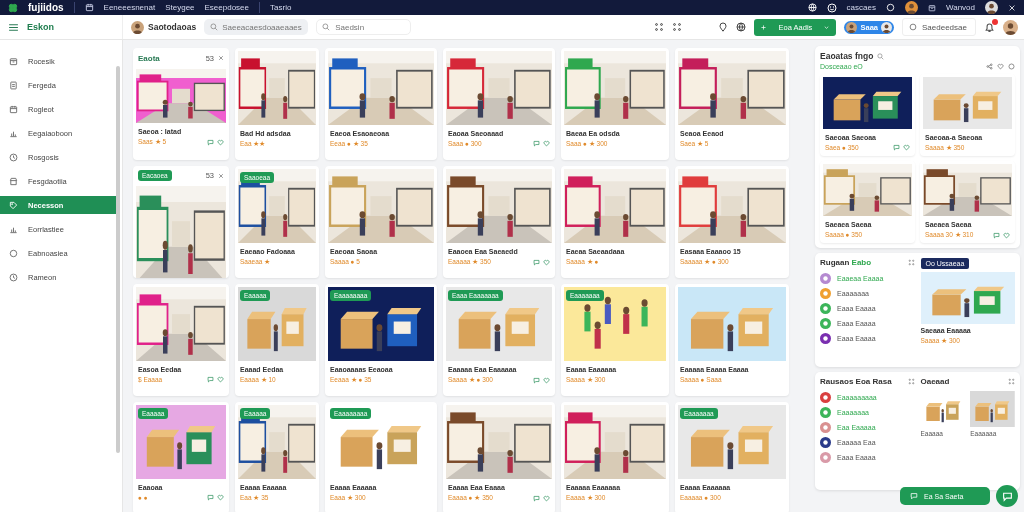  I want to click on notification-badge, so click(995, 21).